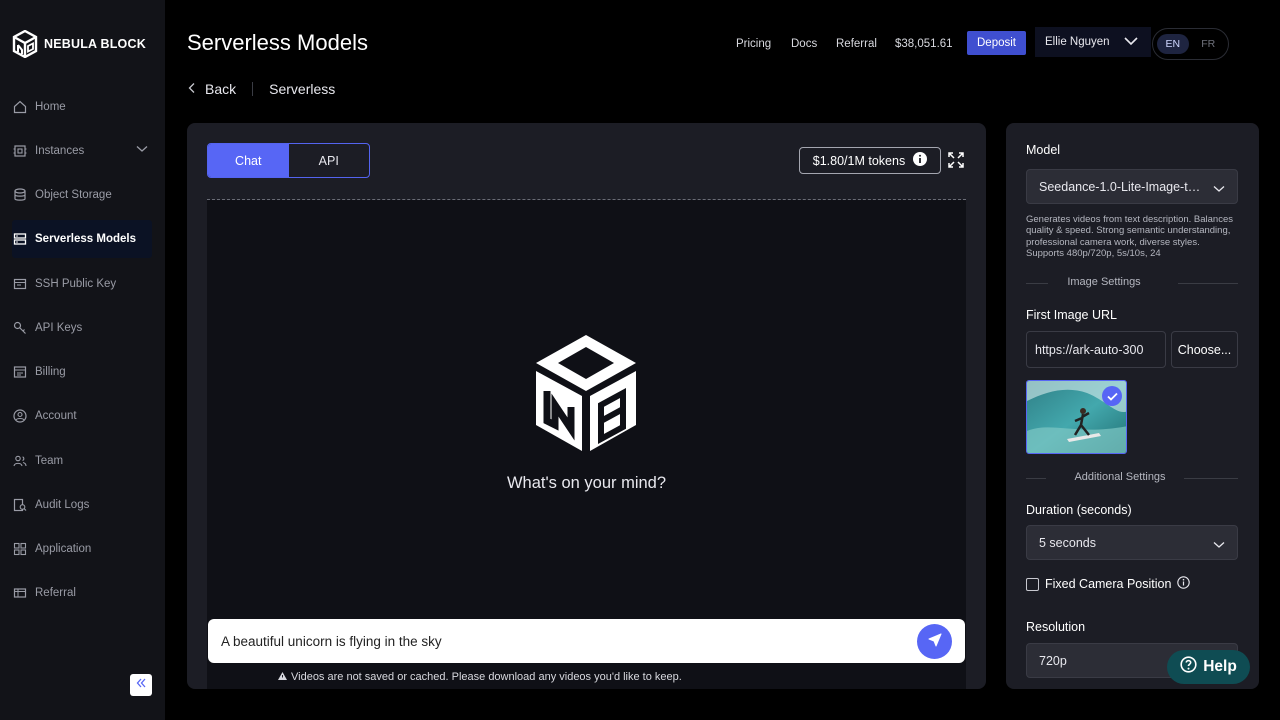 Image resolution: width=1280 pixels, height=720 pixels. I want to click on send-icon, so click(935, 641).